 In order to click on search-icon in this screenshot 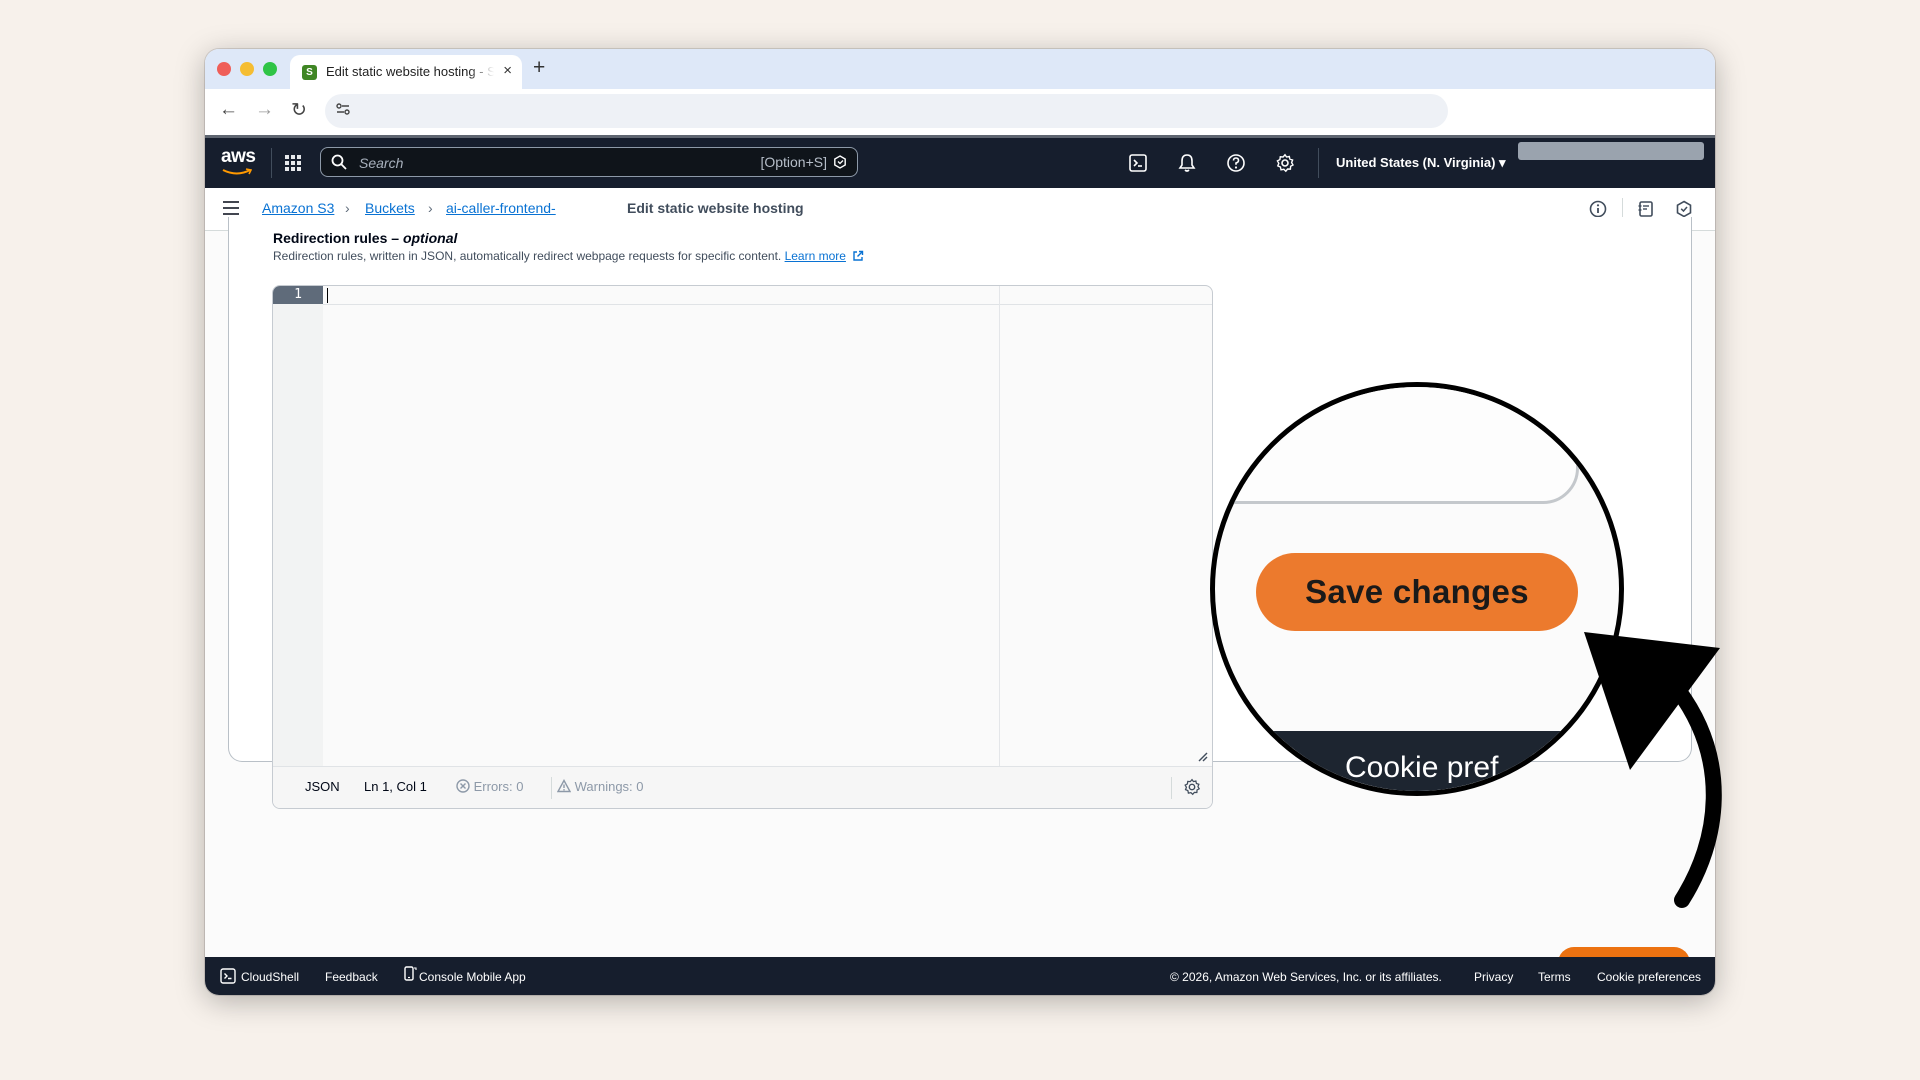, I will do `click(339, 162)`.